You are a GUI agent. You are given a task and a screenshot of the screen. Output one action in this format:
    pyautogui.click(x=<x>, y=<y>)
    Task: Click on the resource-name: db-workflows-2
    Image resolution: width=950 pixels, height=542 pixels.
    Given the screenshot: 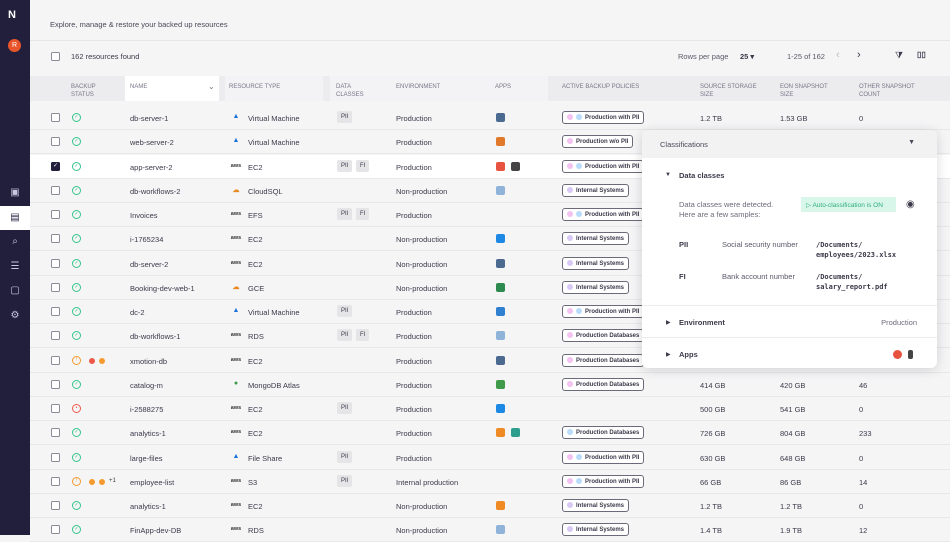 What is the action you would take?
    pyautogui.click(x=155, y=191)
    